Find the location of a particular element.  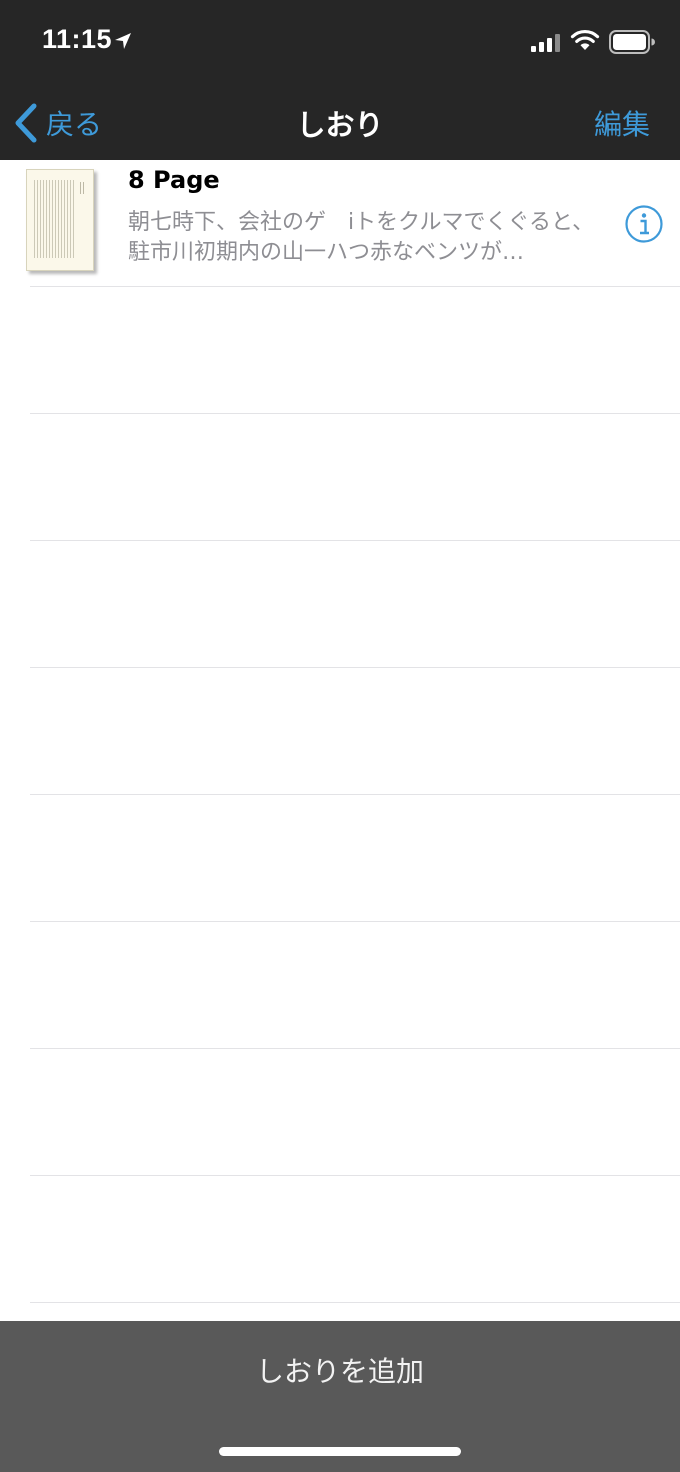

signal-icon is located at coordinates (545, 43).